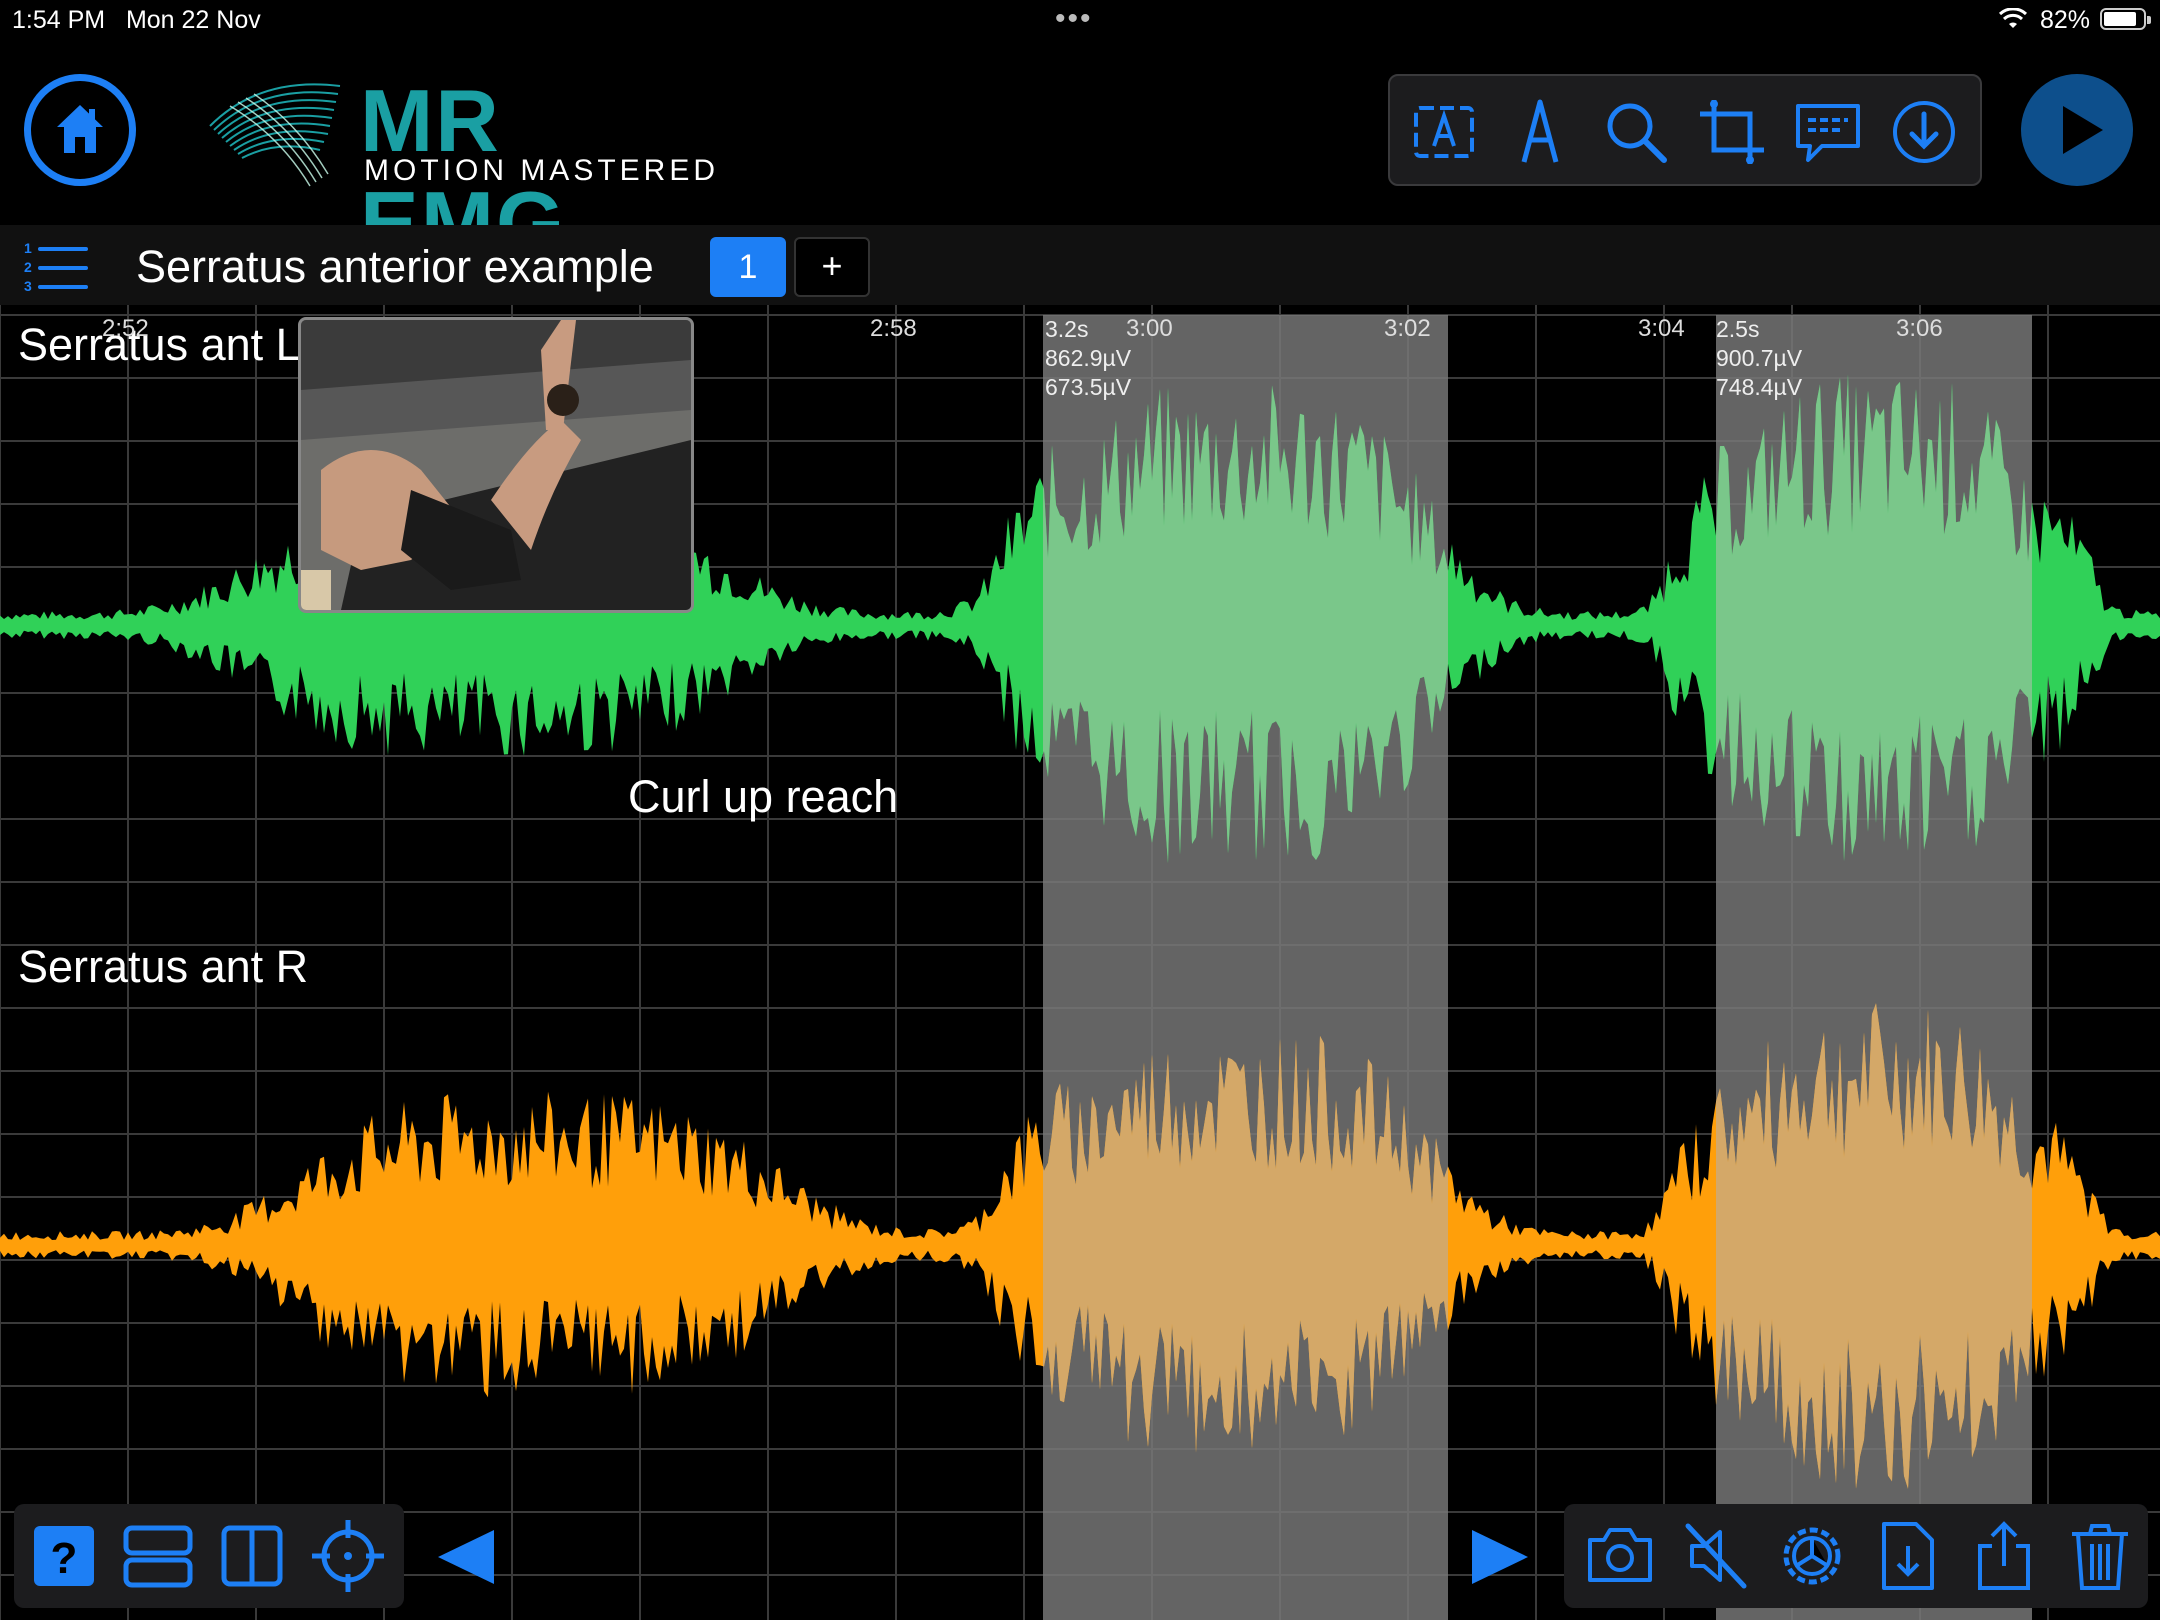  I want to click on home-icon, so click(80, 129).